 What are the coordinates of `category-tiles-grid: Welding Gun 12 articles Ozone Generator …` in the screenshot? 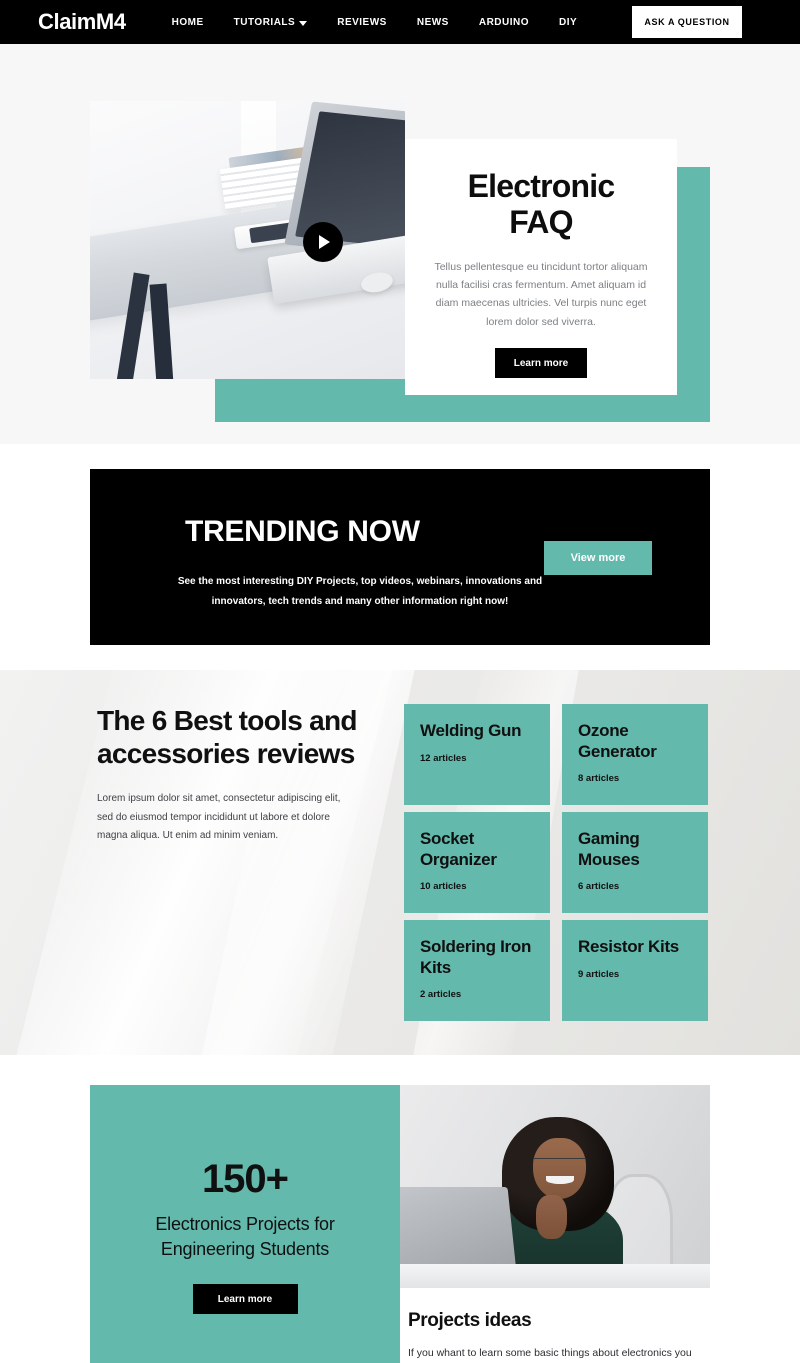 It's located at (559, 862).